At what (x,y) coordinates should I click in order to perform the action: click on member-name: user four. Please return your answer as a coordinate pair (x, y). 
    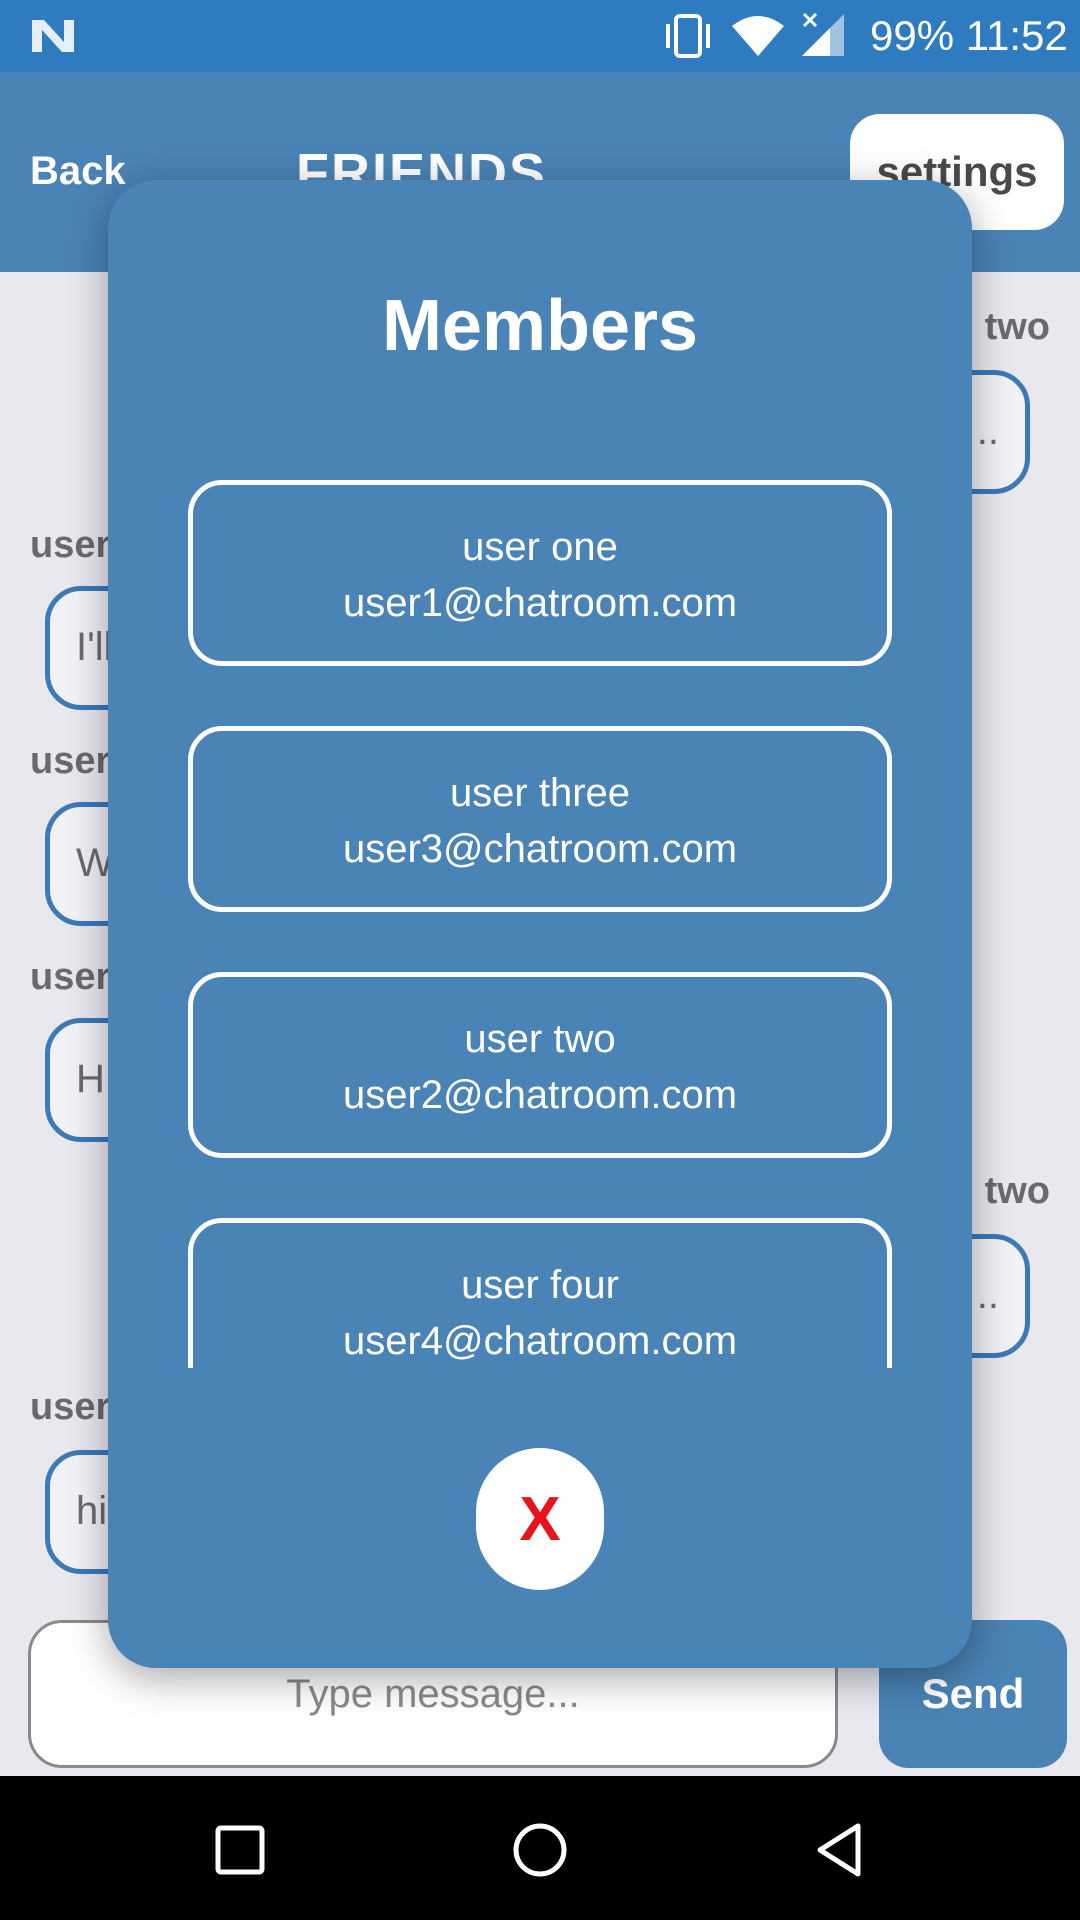
    Looking at the image, I should click on (540, 1285).